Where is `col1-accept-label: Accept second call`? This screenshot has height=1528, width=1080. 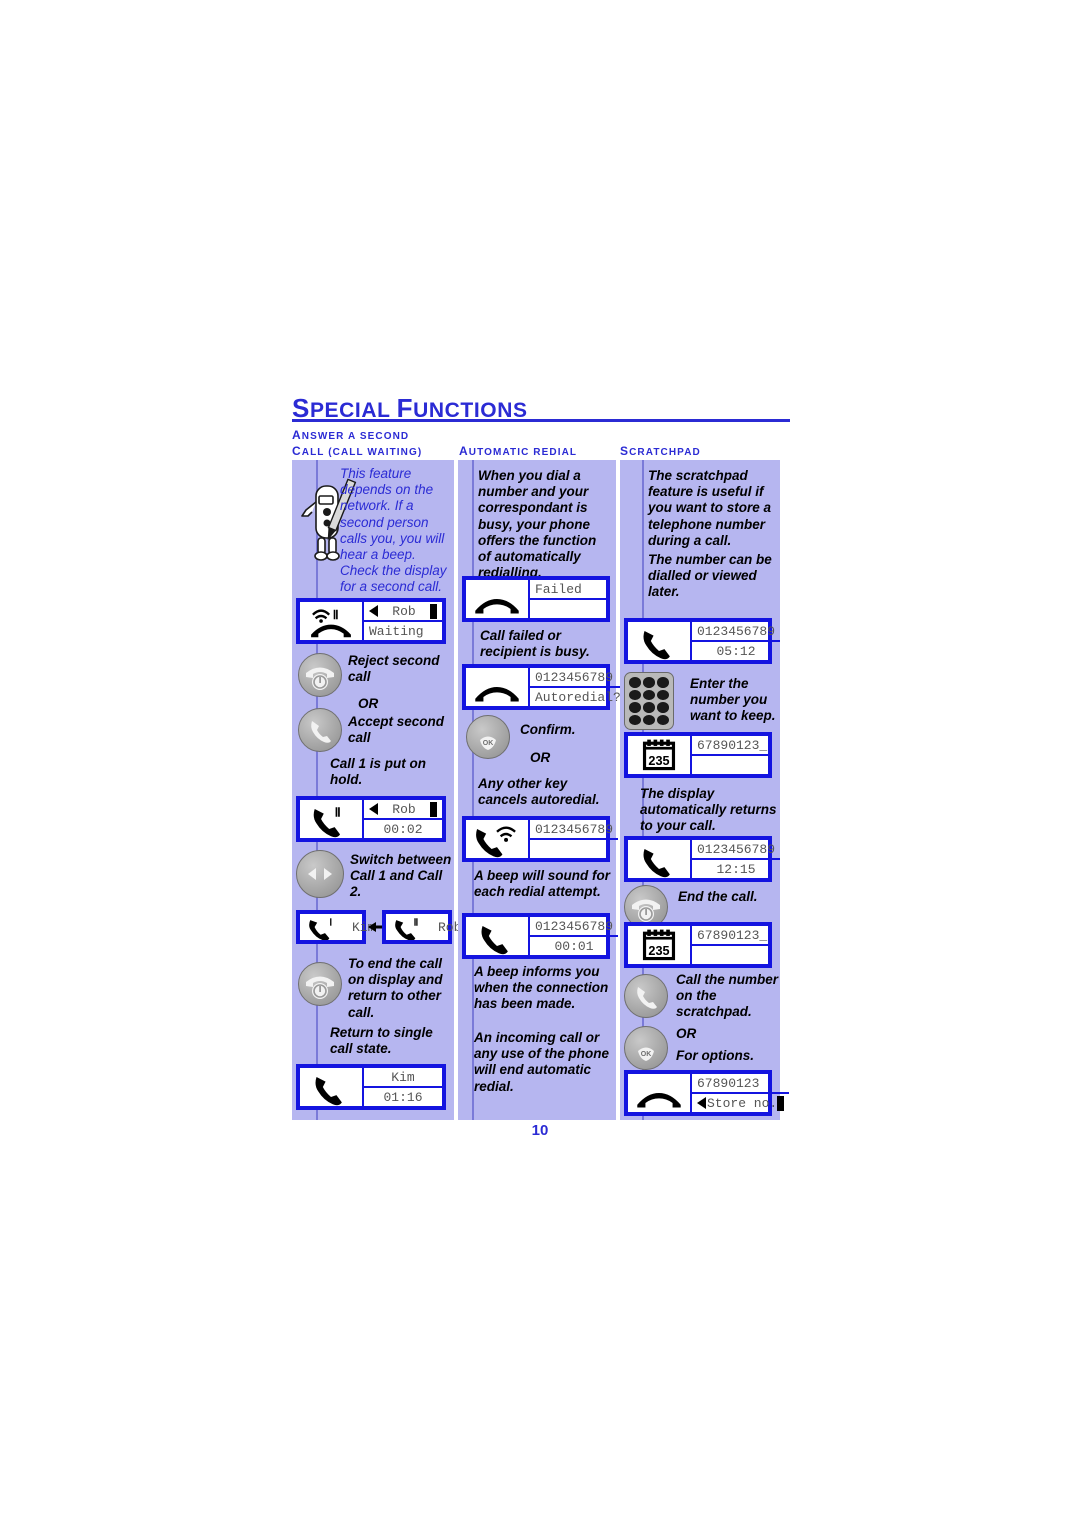 col1-accept-label: Accept second call is located at coordinates (396, 730).